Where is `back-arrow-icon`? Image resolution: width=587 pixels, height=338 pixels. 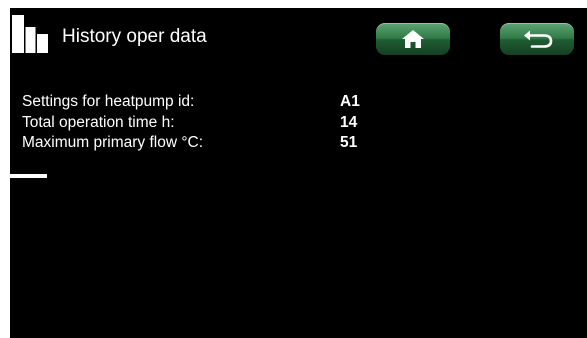
back-arrow-icon is located at coordinates (538, 39).